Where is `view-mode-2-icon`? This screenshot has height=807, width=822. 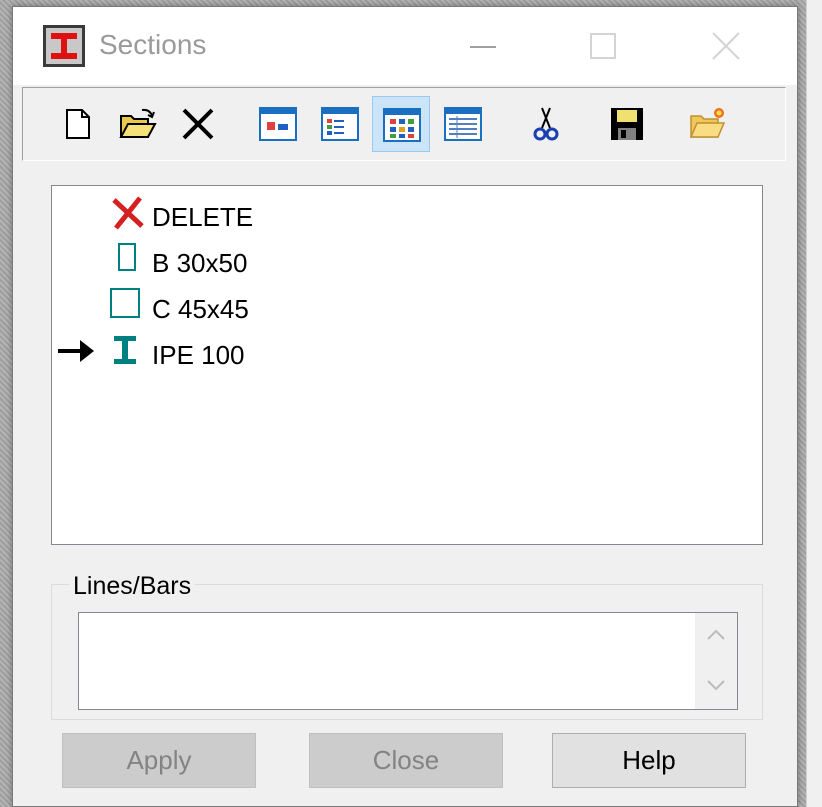 view-mode-2-icon is located at coordinates (340, 124).